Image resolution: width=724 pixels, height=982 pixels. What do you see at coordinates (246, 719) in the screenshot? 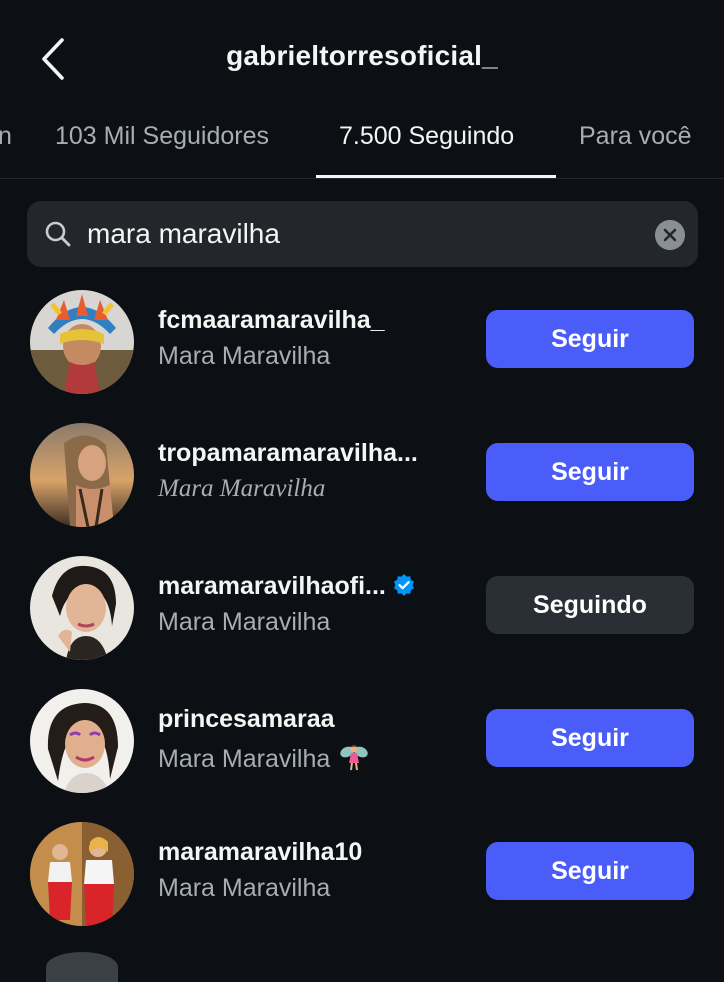
I see `username: princesamaraa` at bounding box center [246, 719].